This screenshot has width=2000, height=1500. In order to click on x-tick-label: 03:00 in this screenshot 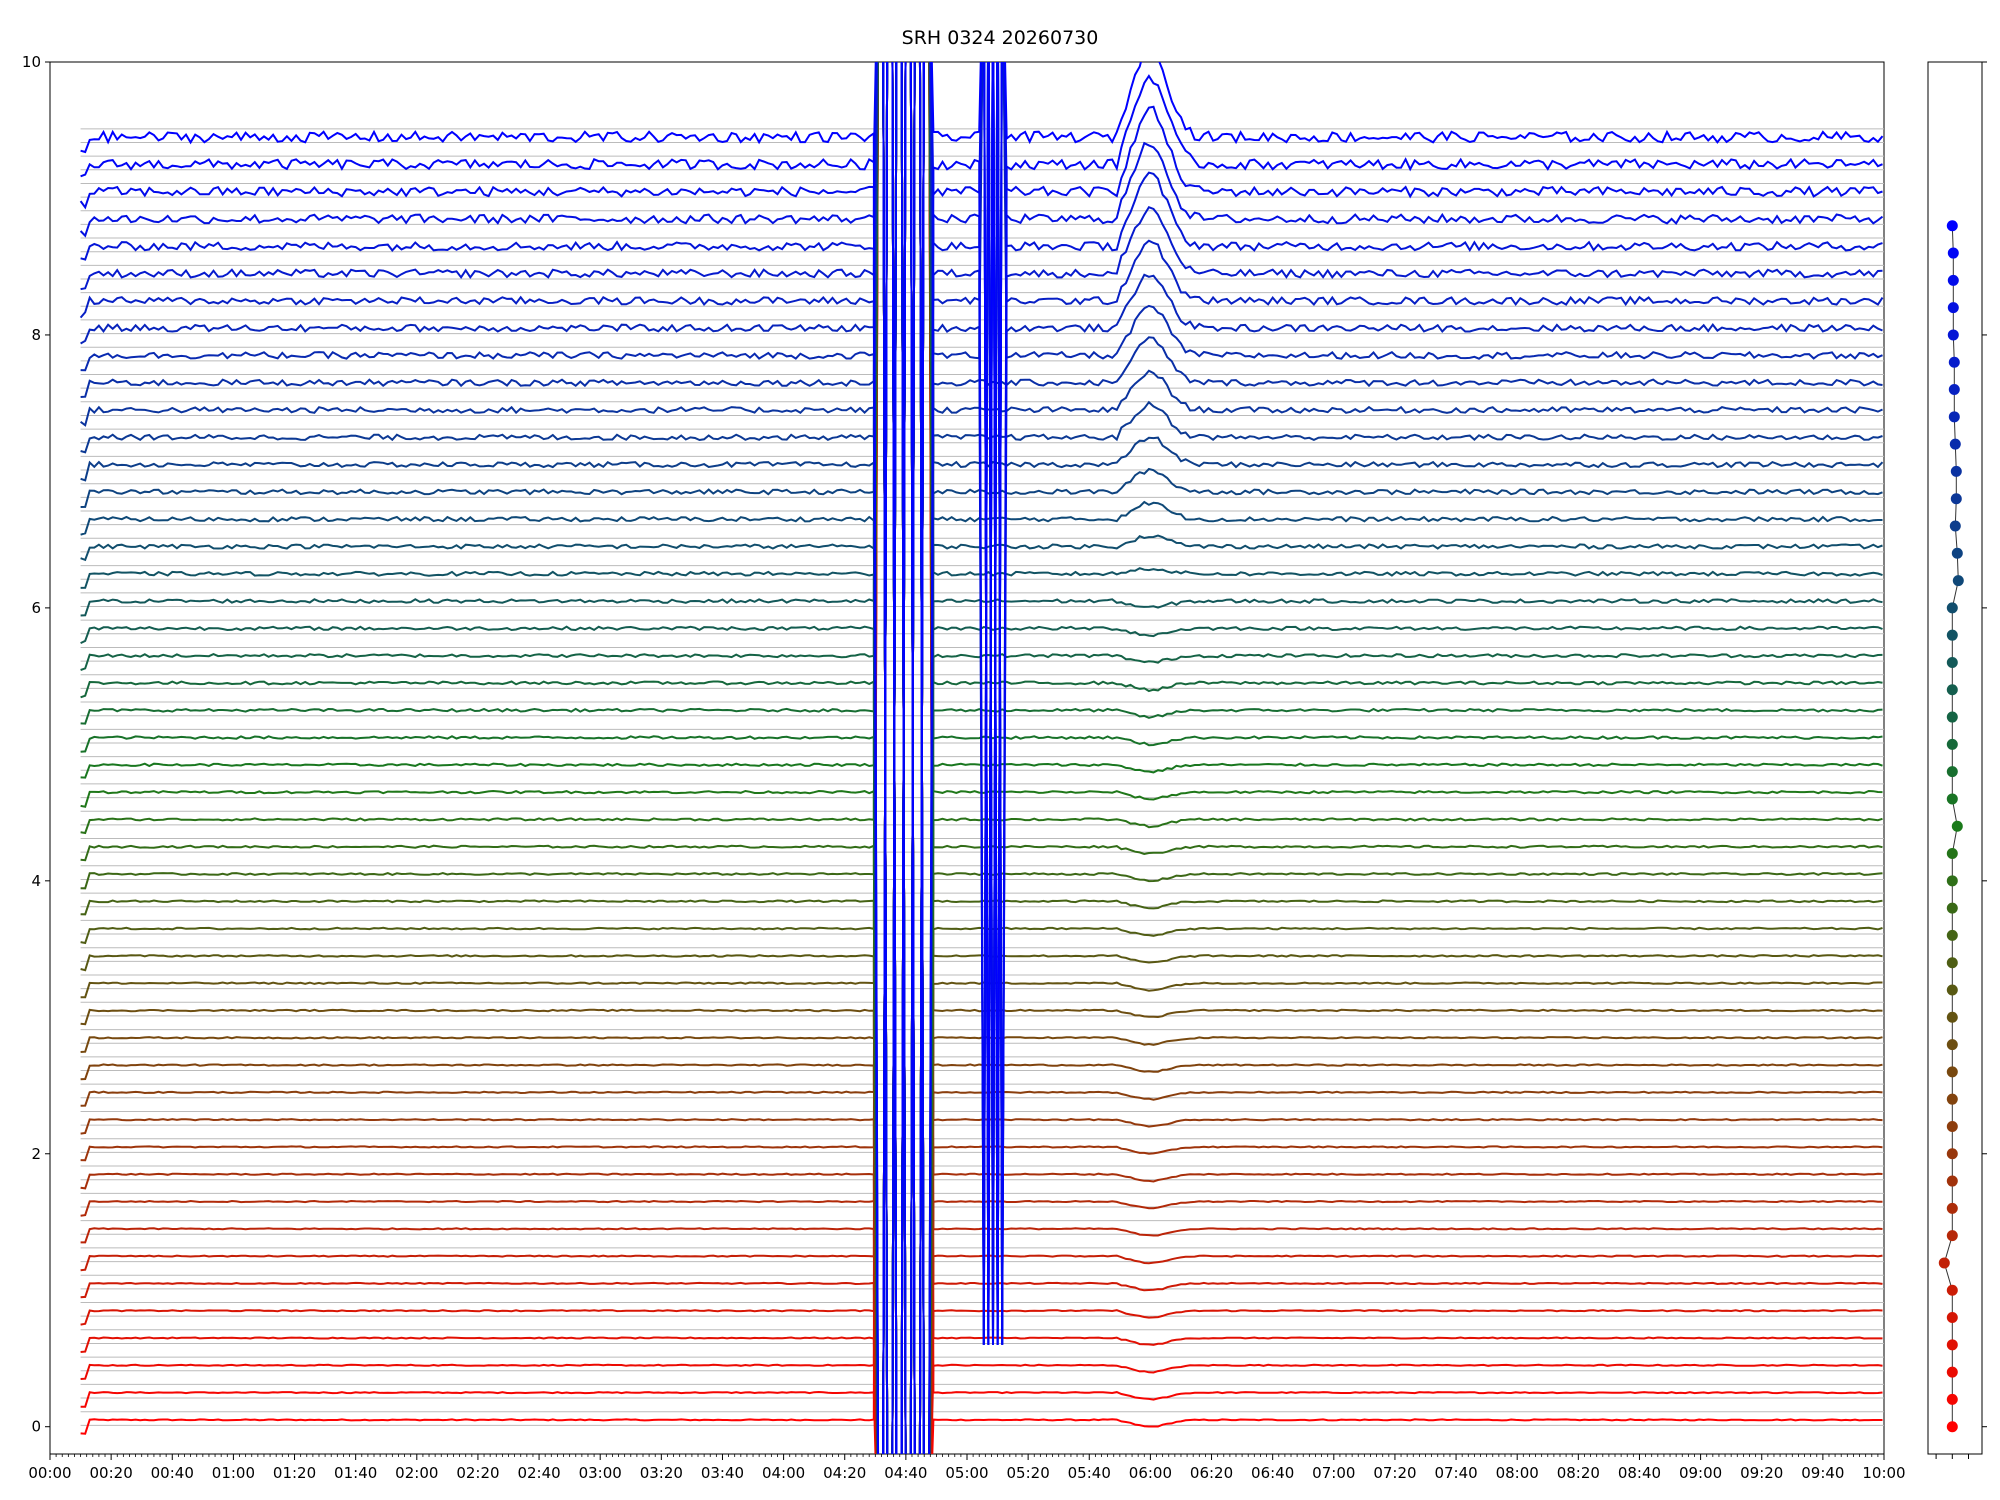, I will do `click(600, 1473)`.